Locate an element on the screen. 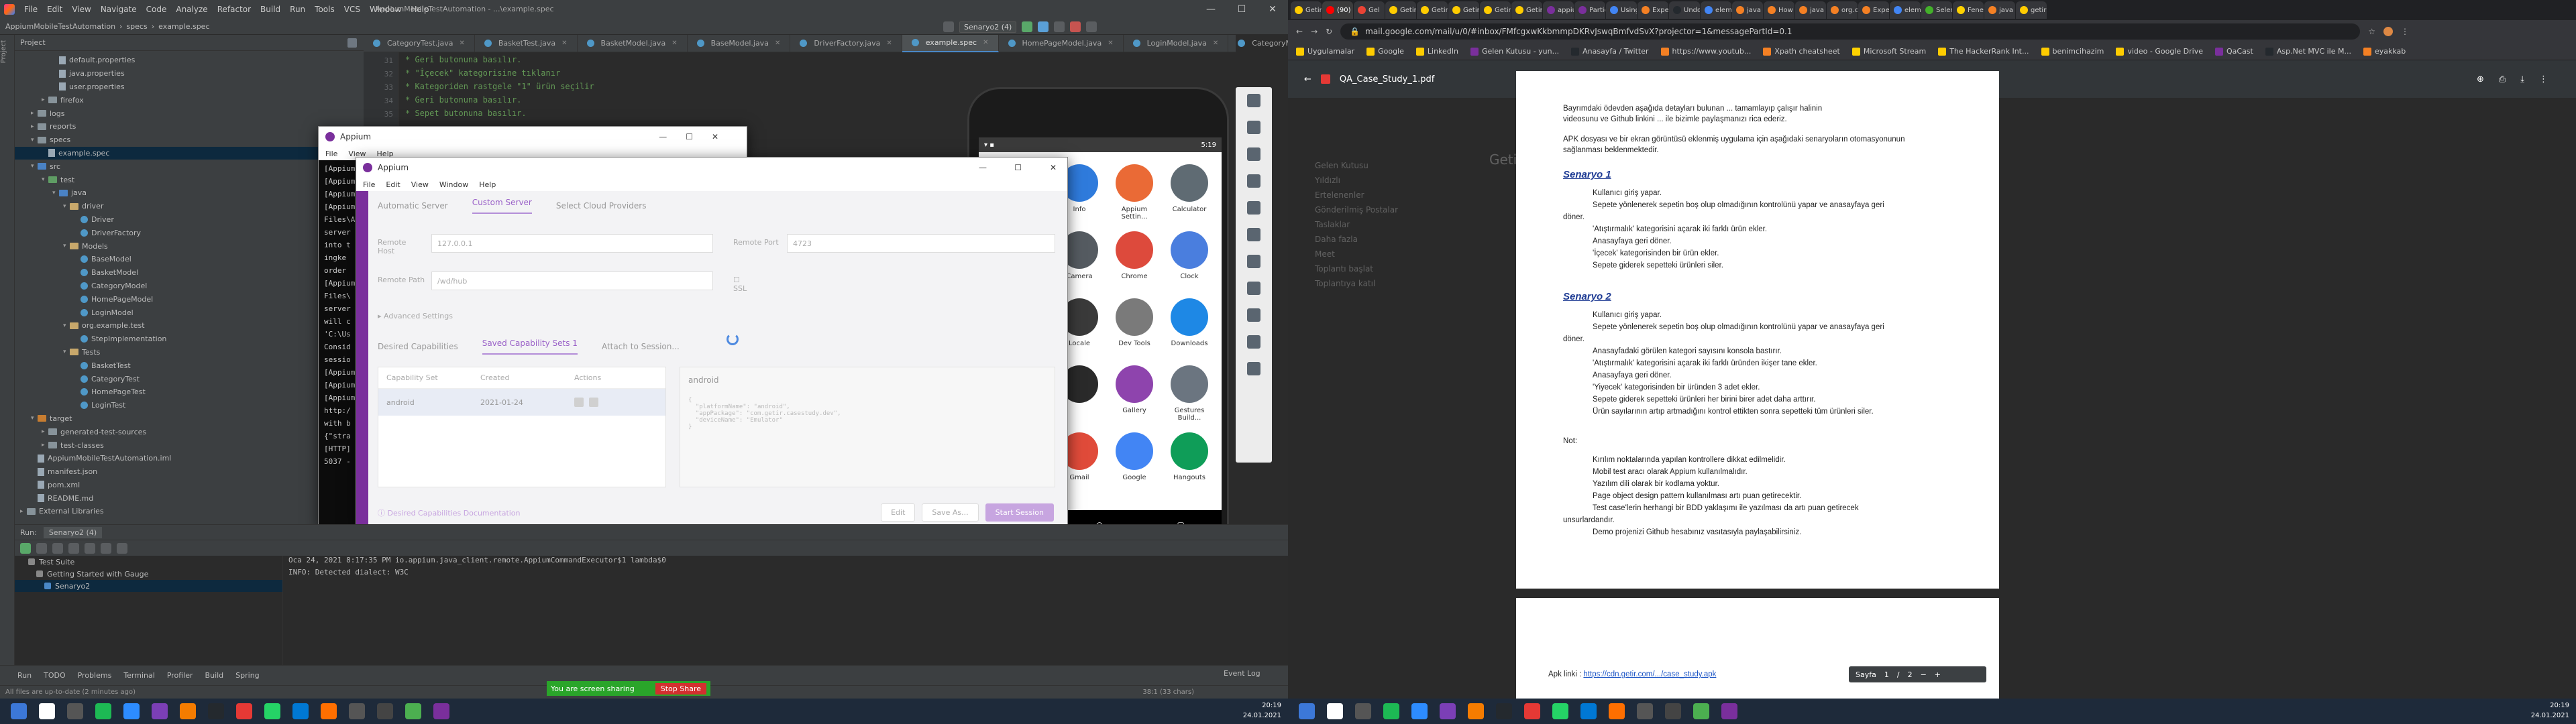 The width and height of the screenshot is (2576, 724). settings-icon is located at coordinates (122, 548).